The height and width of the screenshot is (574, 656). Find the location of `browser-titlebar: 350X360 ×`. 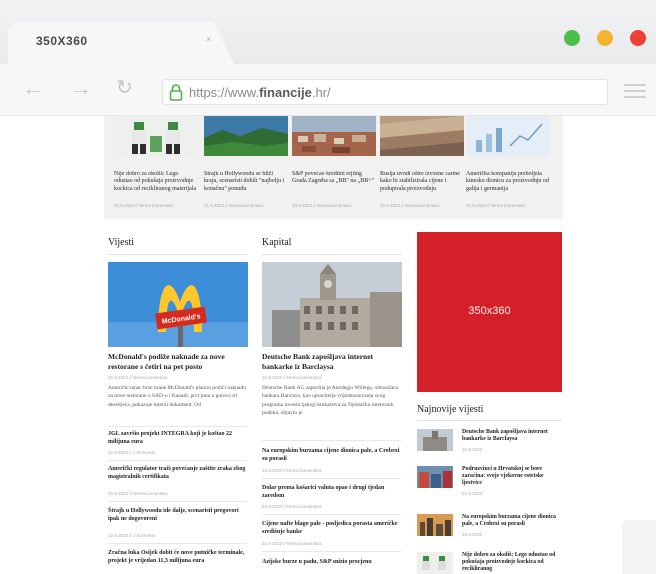

browser-titlebar: 350X360 × is located at coordinates (328, 34).